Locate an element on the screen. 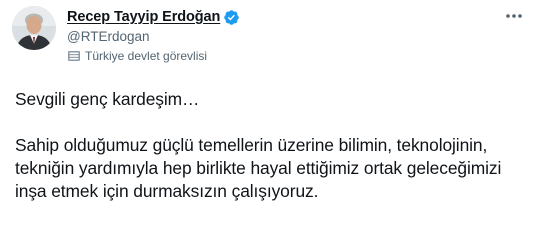 This screenshot has height=243, width=538. profile-photo is located at coordinates (34, 28).